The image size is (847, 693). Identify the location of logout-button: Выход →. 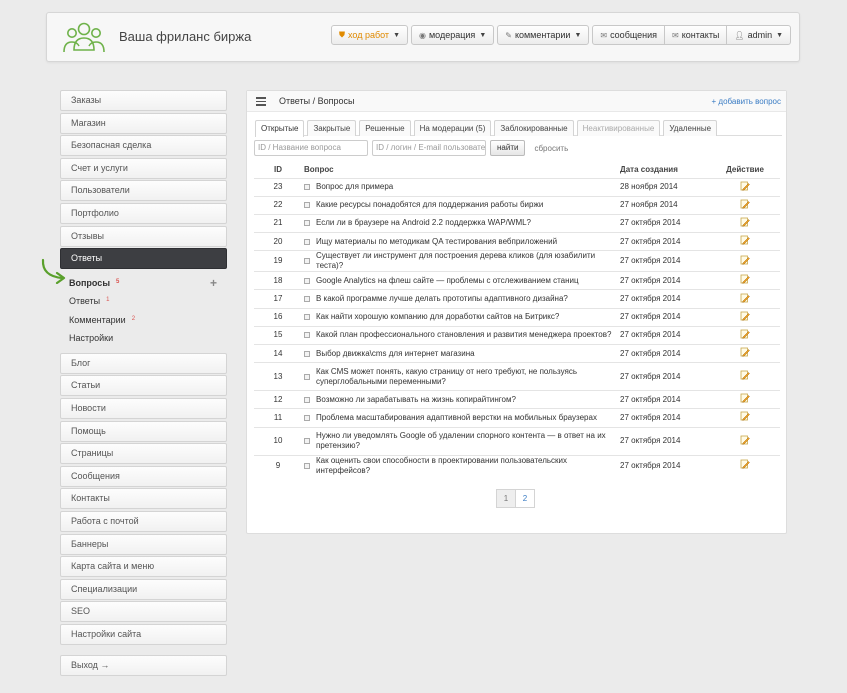
(143, 665).